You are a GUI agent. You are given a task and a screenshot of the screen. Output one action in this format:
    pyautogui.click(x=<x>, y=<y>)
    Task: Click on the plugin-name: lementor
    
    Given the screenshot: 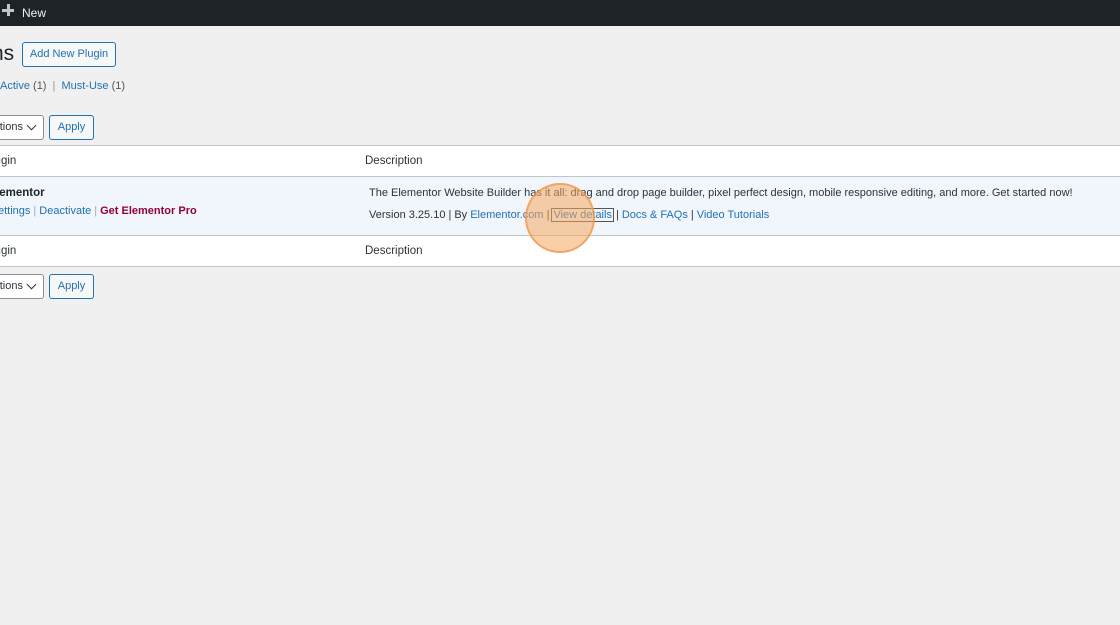 What is the action you would take?
    pyautogui.click(x=22, y=193)
    